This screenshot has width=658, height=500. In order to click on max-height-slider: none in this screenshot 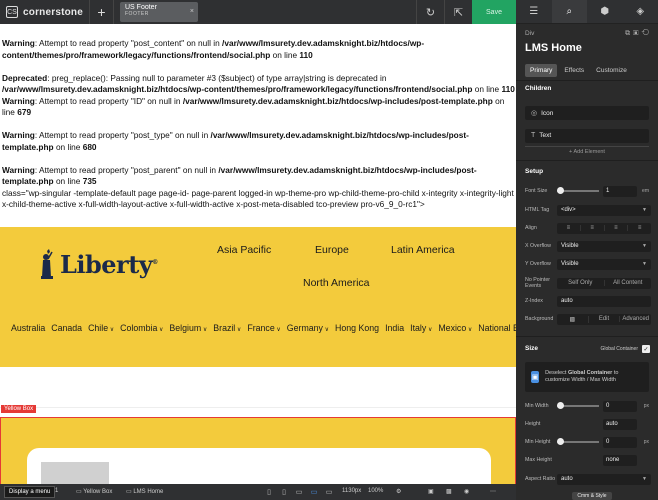, I will do `click(604, 460)`.